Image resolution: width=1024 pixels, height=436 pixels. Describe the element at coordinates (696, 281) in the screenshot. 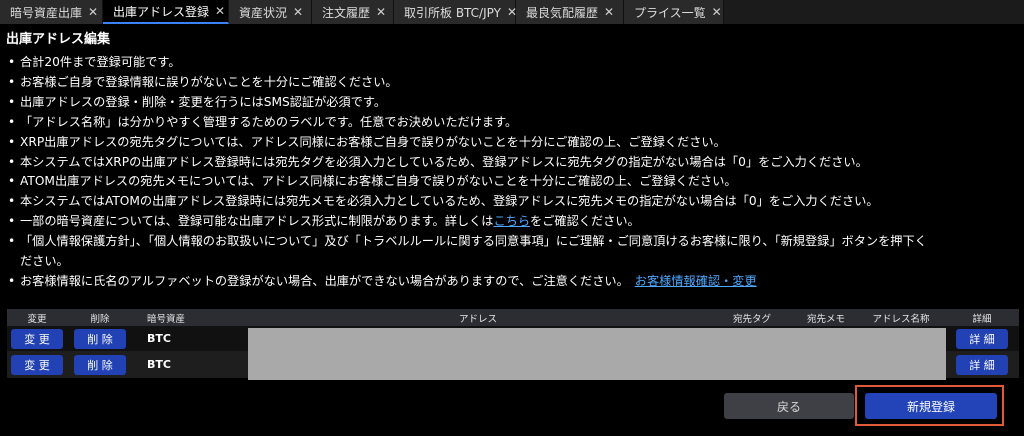

I see `customer-info-link: お客様情報確認・変更` at that location.